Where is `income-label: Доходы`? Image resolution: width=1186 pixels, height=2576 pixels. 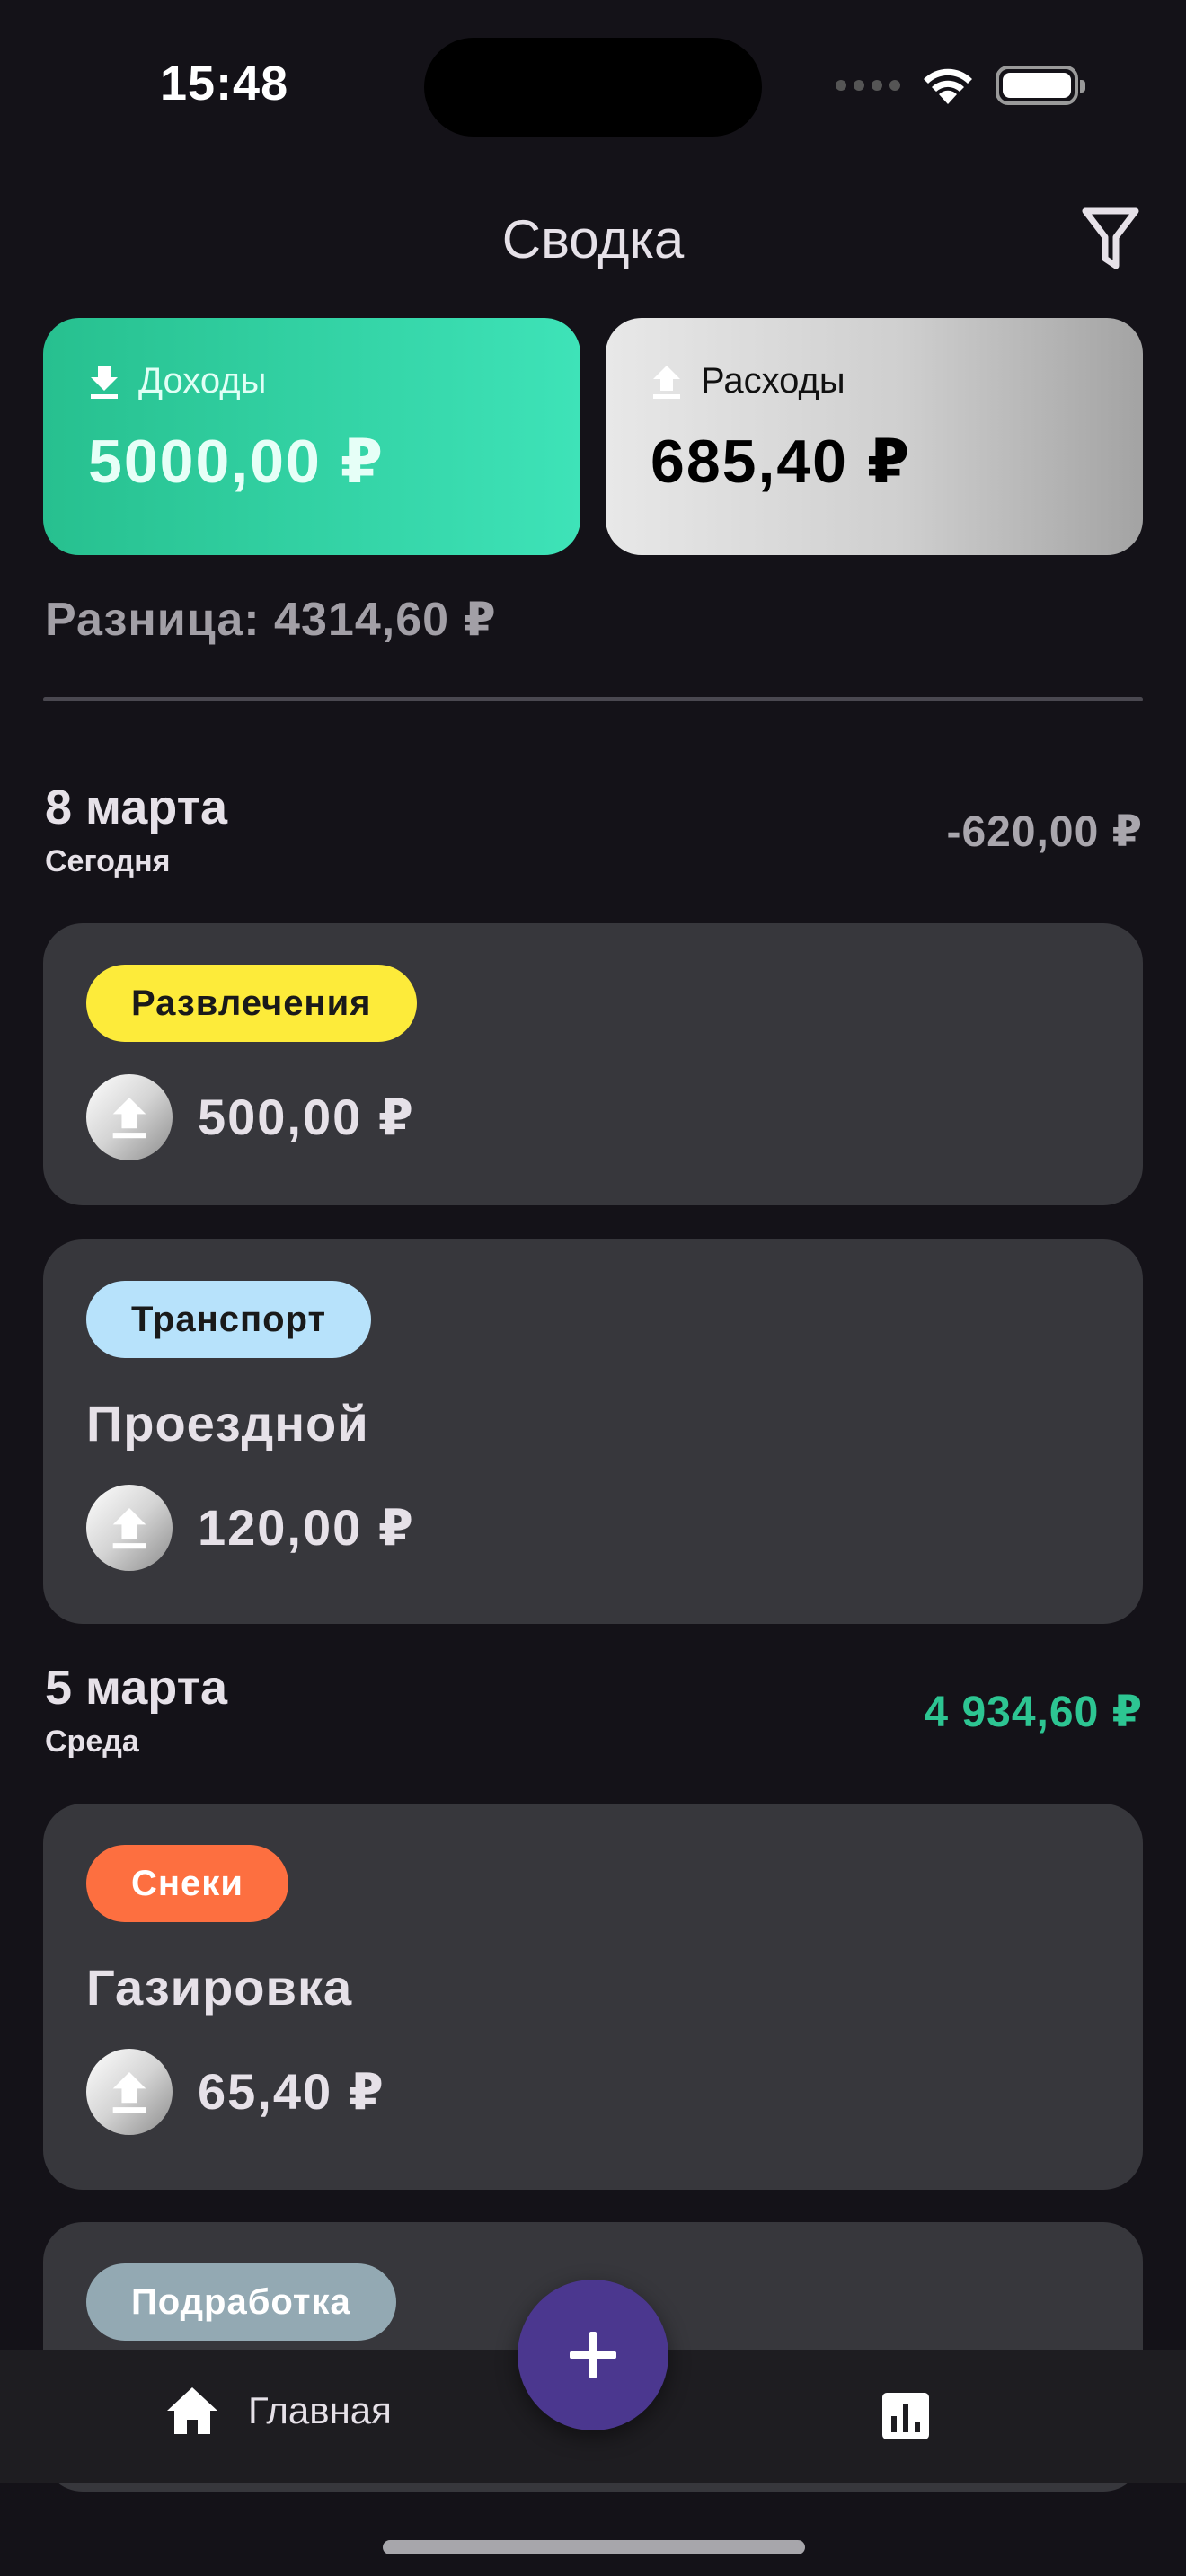
income-label: Доходы is located at coordinates (202, 381).